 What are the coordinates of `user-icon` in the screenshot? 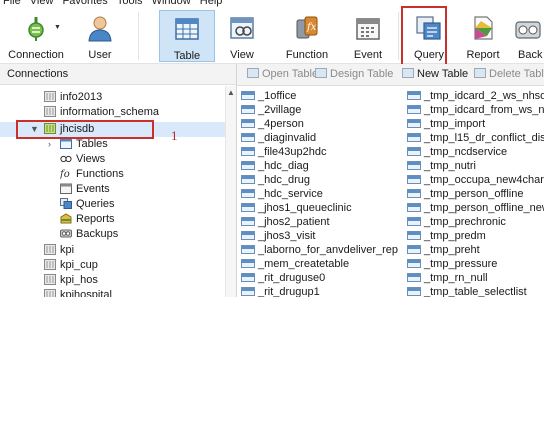 It's located at (100, 29).